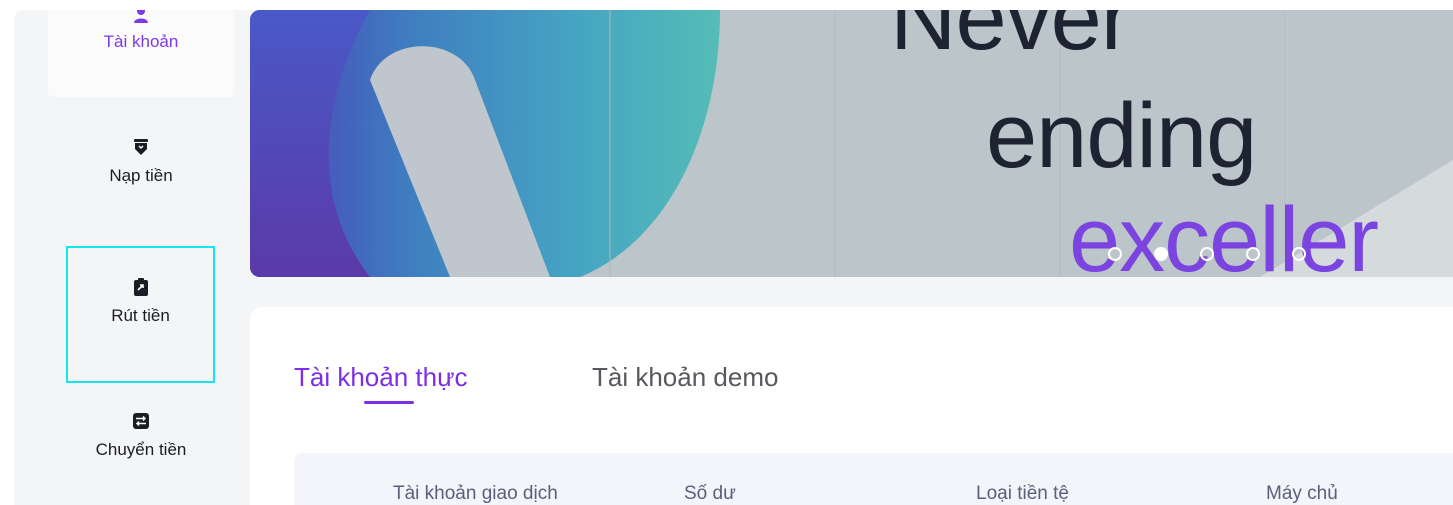 This screenshot has width=1453, height=505. What do you see at coordinates (141, 421) in the screenshot?
I see `transfer-icon` at bounding box center [141, 421].